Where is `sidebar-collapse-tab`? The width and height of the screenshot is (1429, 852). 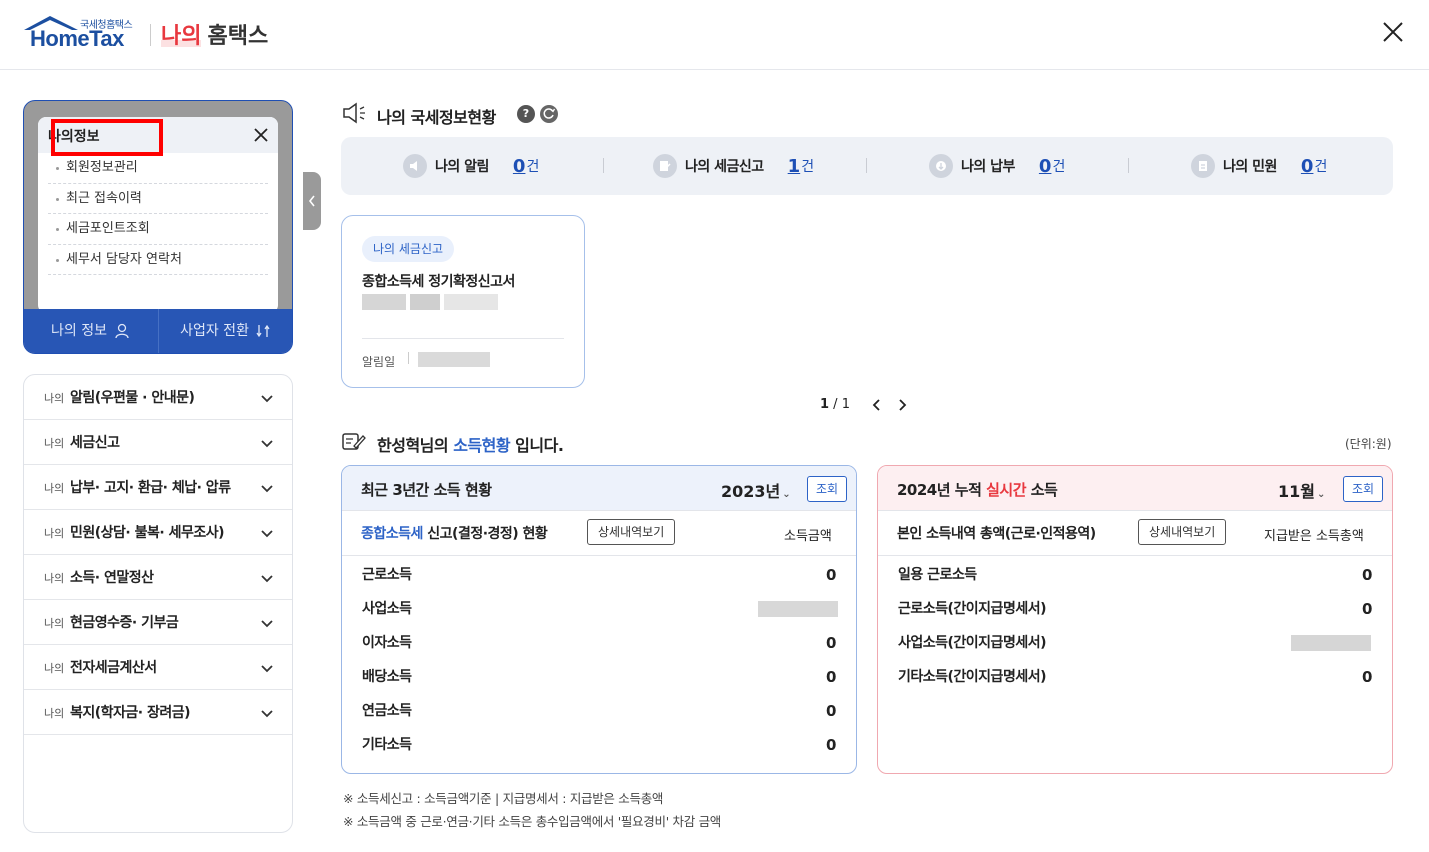 sidebar-collapse-tab is located at coordinates (312, 201).